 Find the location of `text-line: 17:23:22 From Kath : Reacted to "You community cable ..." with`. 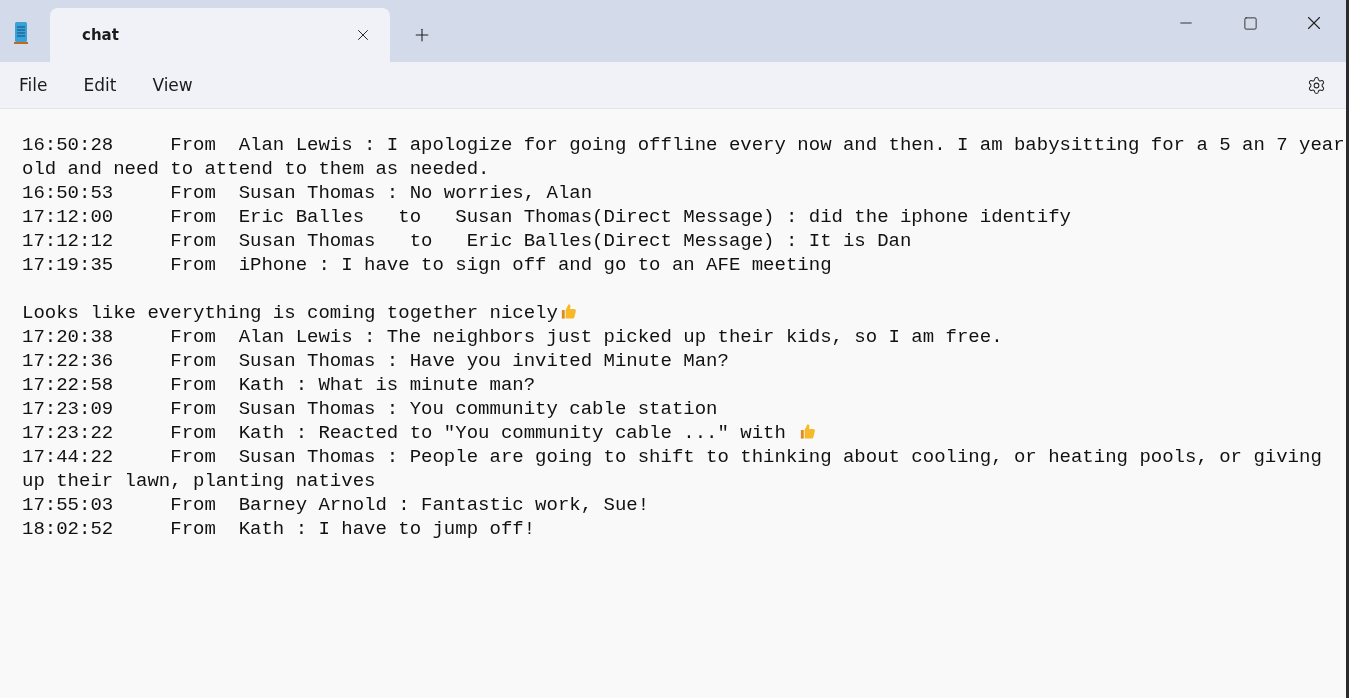

text-line: 17:23:22 From Kath : Reacted to "You community cable ..." with is located at coordinates (683, 433).